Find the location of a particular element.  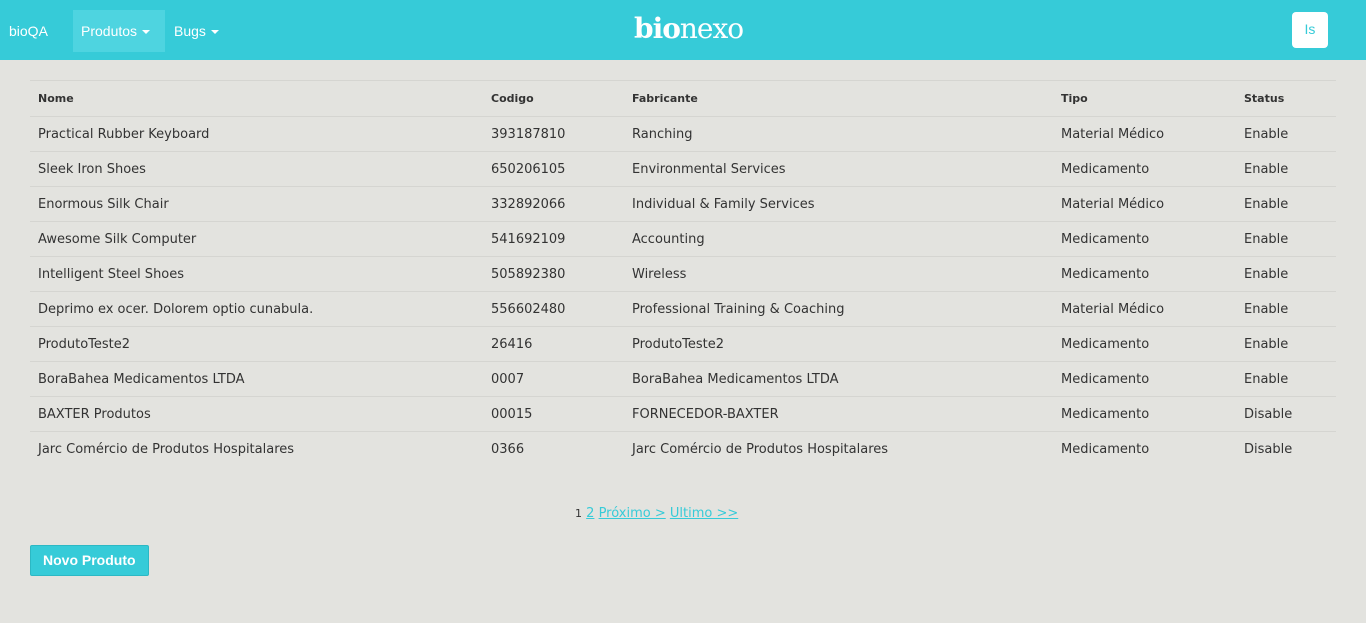

cell-nome: ProdutoTeste2 is located at coordinates (256, 344).